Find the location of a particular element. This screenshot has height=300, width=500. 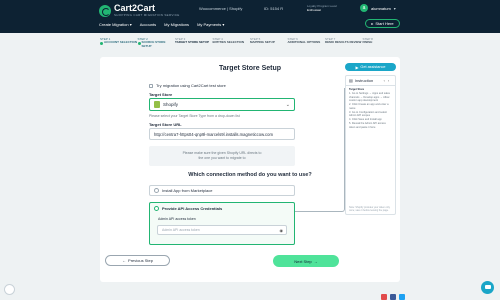

step-finish: STEP 8 FINISH is located at coordinates (381, 45).